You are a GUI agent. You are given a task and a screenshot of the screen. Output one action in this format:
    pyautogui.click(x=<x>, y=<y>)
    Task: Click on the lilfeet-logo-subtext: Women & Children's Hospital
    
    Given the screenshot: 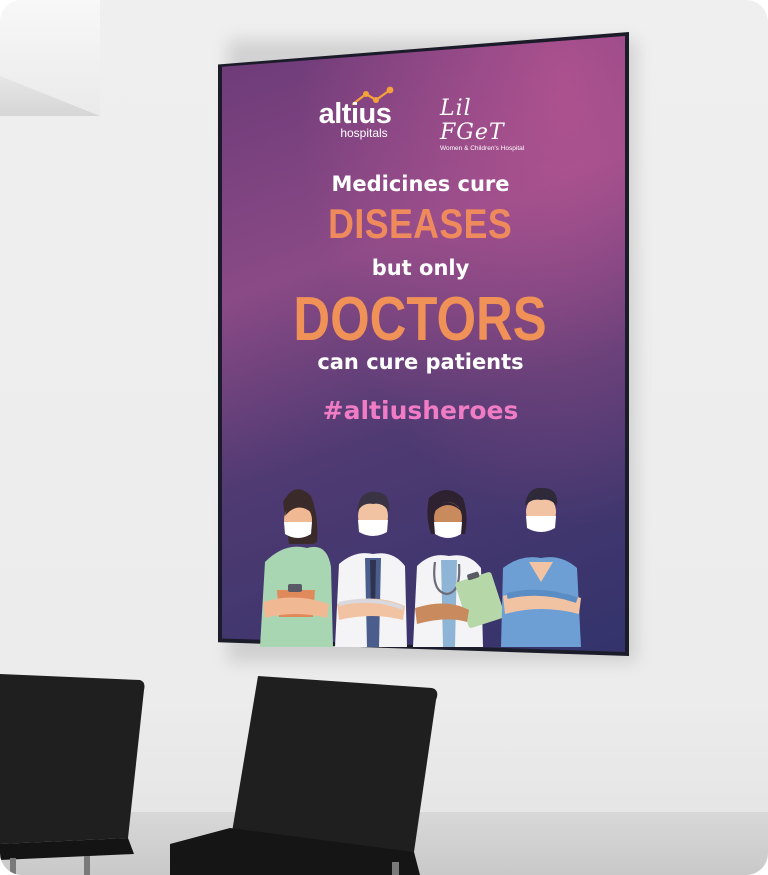 What is the action you would take?
    pyautogui.click(x=482, y=148)
    